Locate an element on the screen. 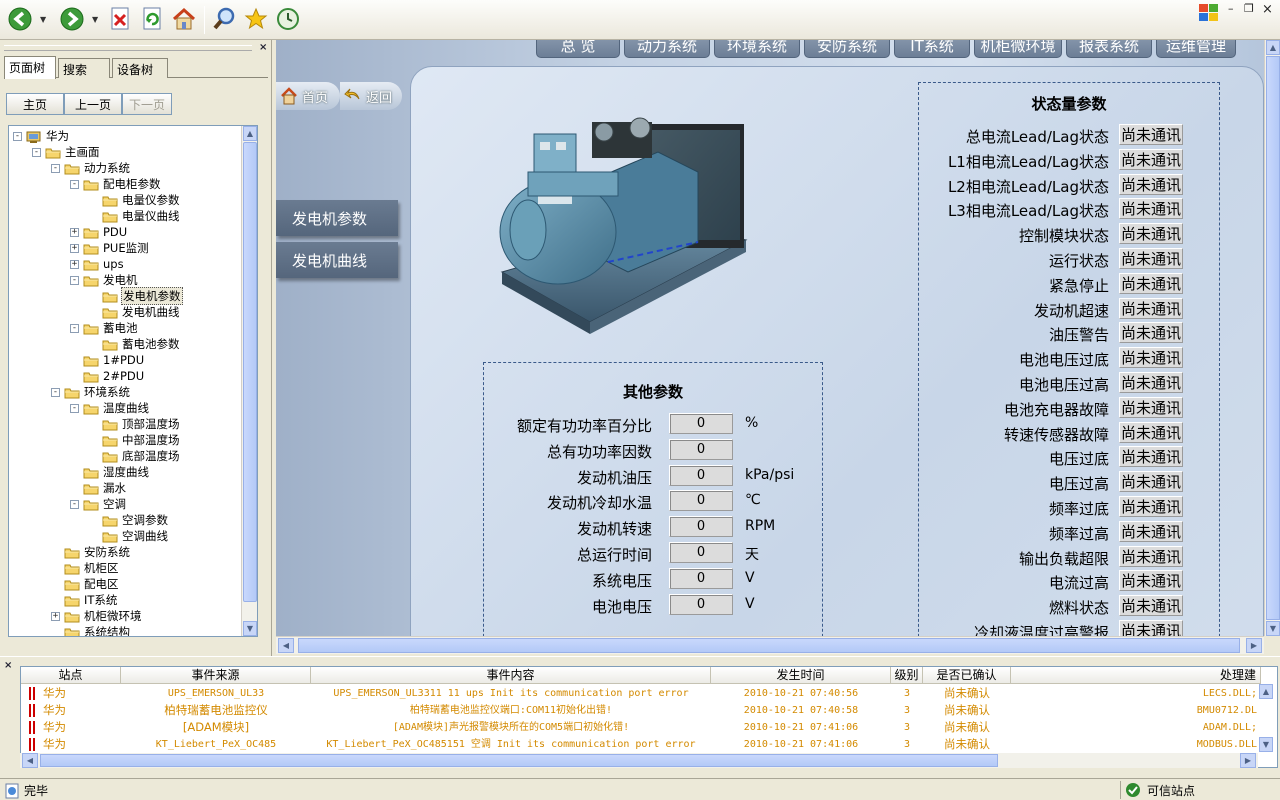  tree-node: - 环境系统 is located at coordinates (91, 392).